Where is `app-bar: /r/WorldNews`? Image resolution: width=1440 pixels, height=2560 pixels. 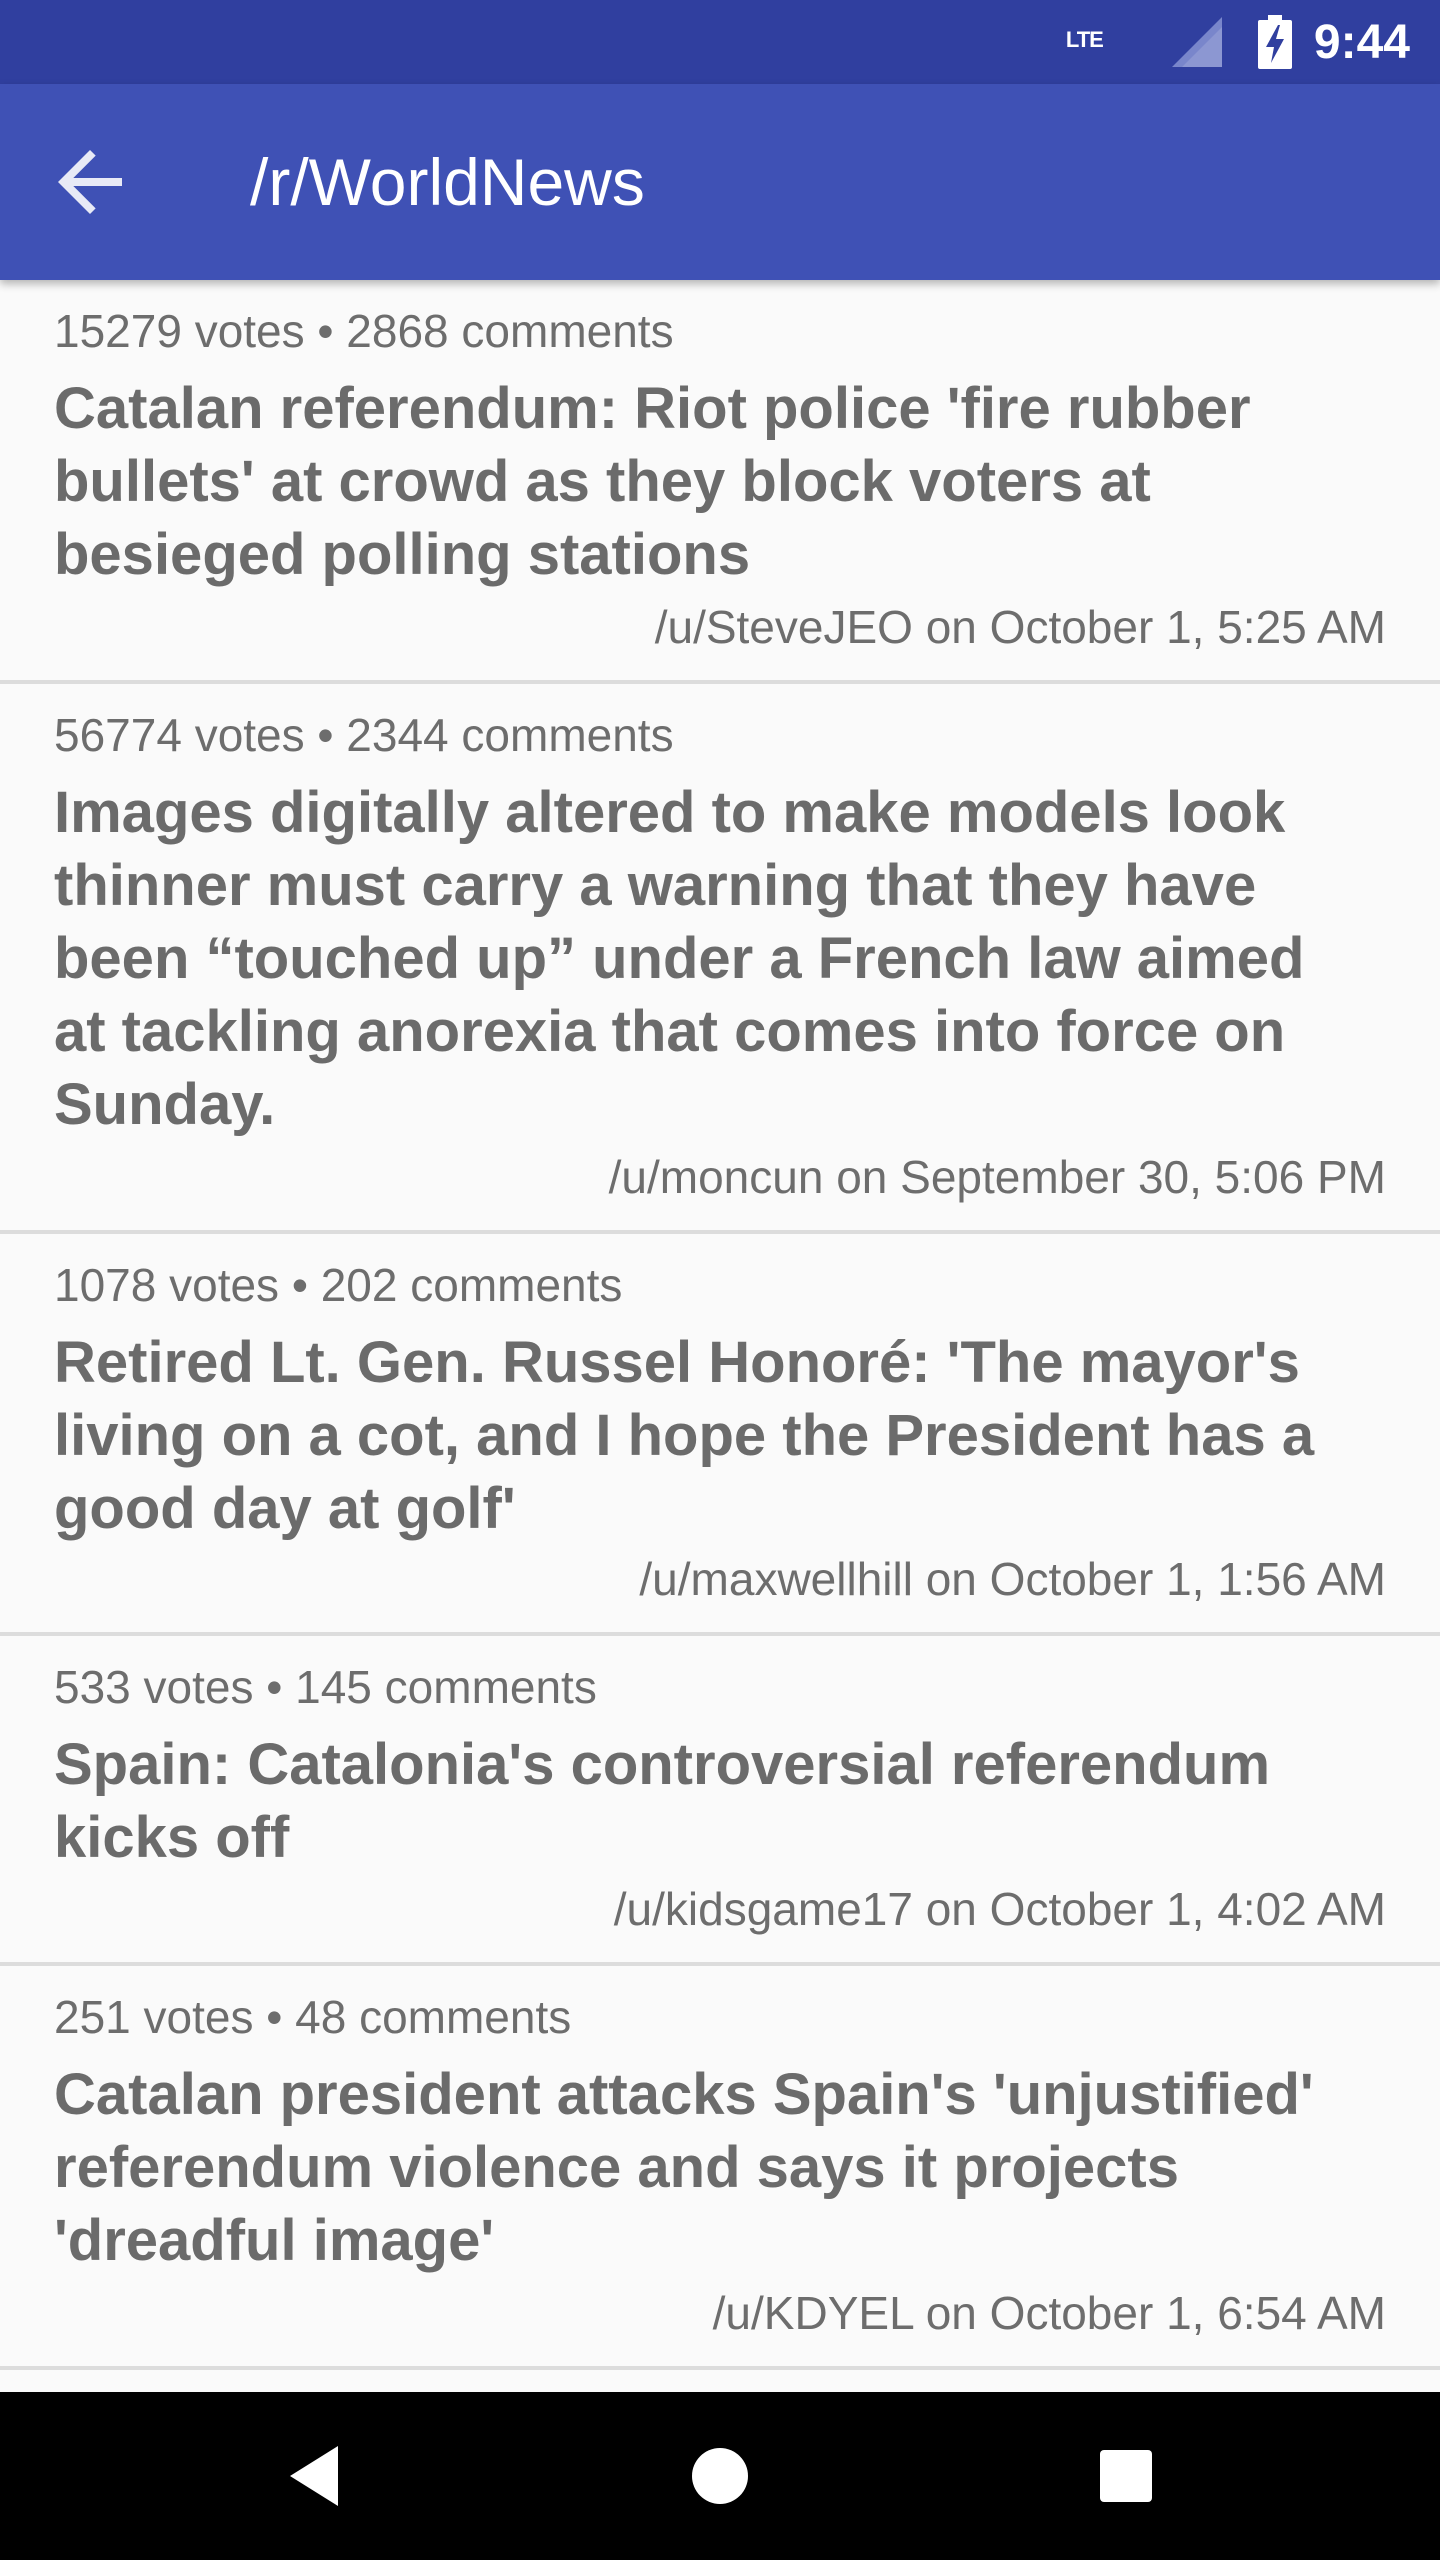 app-bar: /r/WorldNews is located at coordinates (720, 182).